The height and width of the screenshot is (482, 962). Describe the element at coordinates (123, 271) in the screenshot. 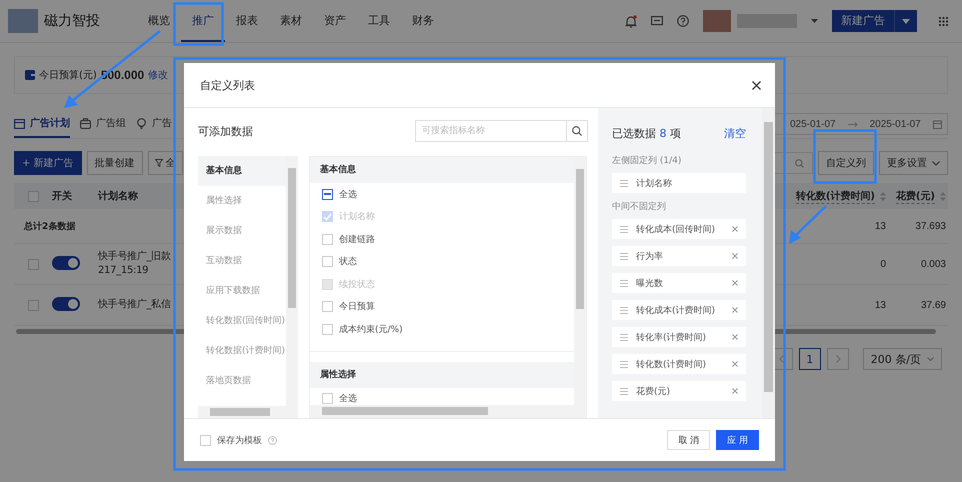

I see `table-cell: 217_15:19` at that location.